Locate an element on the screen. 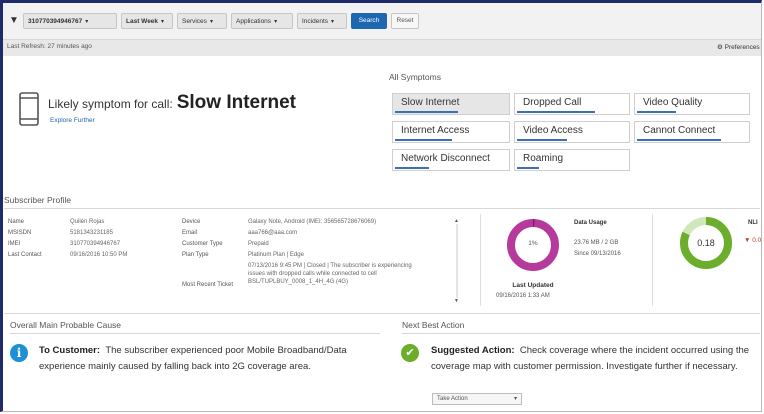 The height and width of the screenshot is (414, 764). symptom-button: Internet Access is located at coordinates (451, 132).